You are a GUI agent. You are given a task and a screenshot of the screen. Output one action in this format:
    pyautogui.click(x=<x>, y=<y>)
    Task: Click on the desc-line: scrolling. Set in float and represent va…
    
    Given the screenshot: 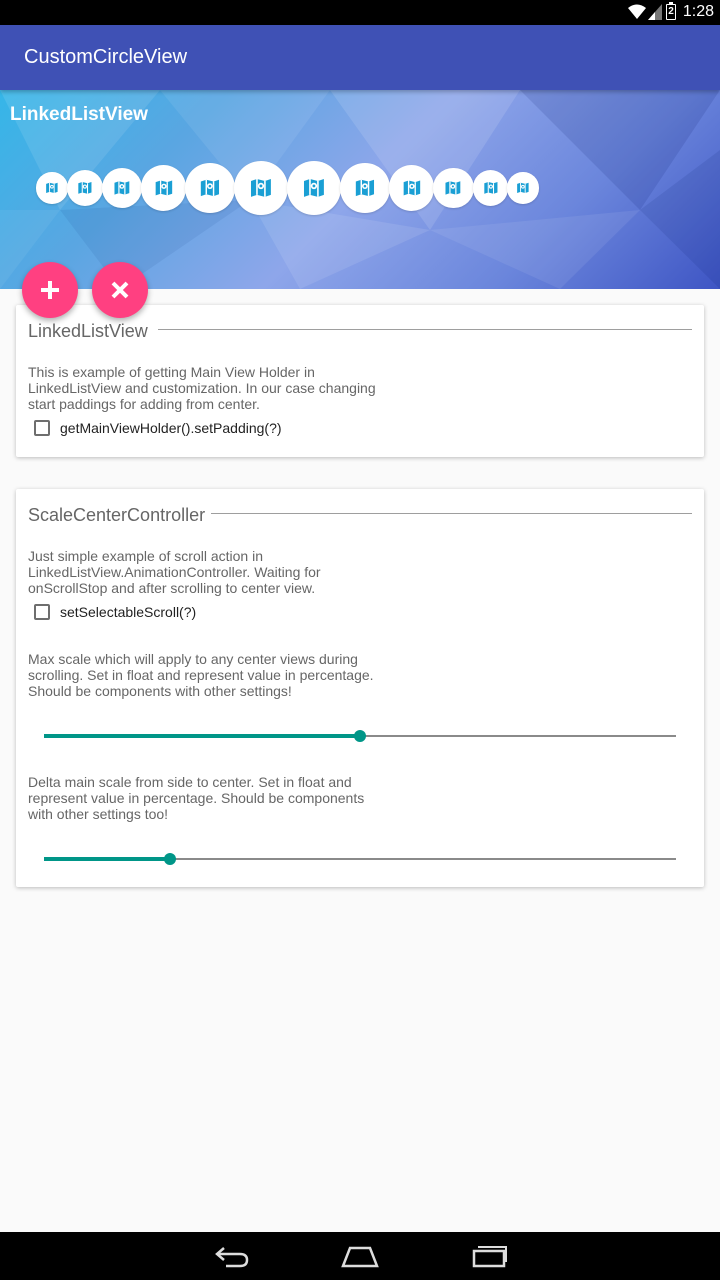 What is the action you would take?
    pyautogui.click(x=201, y=675)
    